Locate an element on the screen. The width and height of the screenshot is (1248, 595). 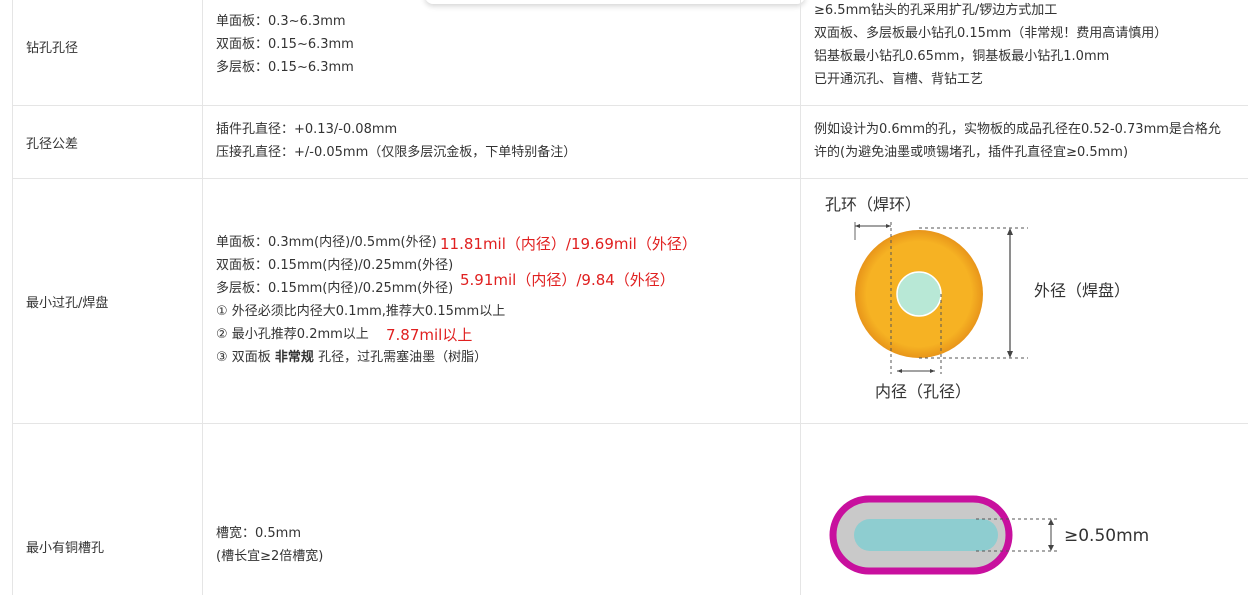
red-note: 5.91mil（内径）/9.84（外径） is located at coordinates (567, 280).